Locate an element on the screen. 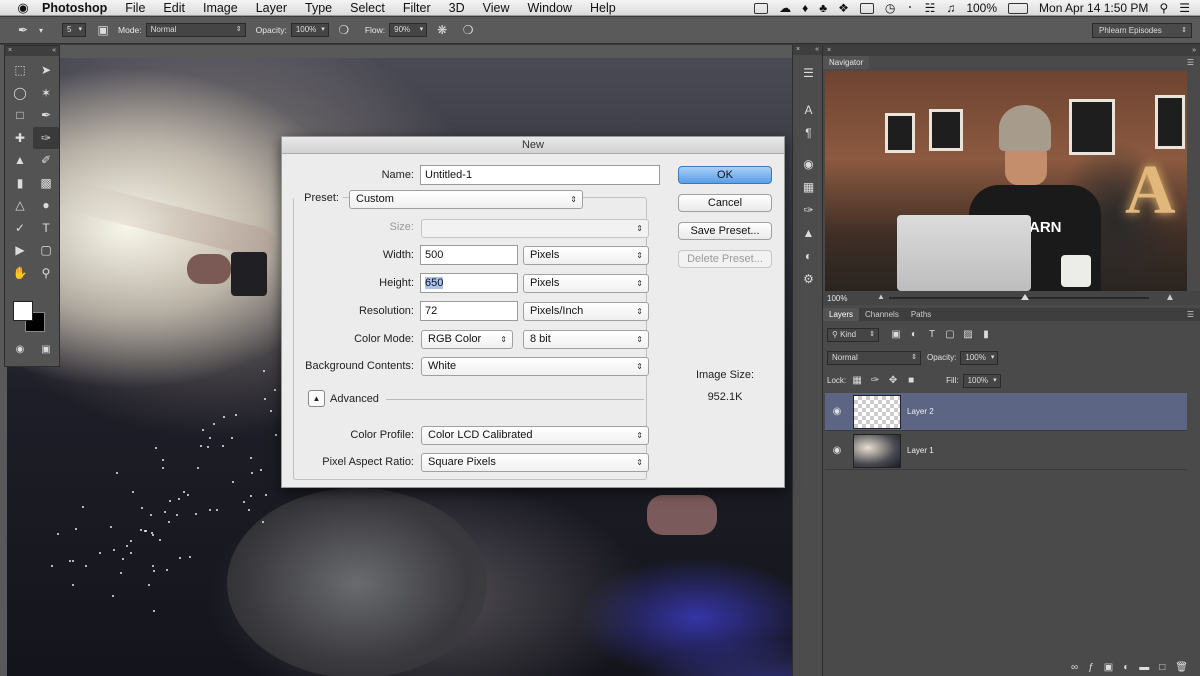 This screenshot has width=1200, height=676. tools-panel-header: × « is located at coordinates (32, 51).